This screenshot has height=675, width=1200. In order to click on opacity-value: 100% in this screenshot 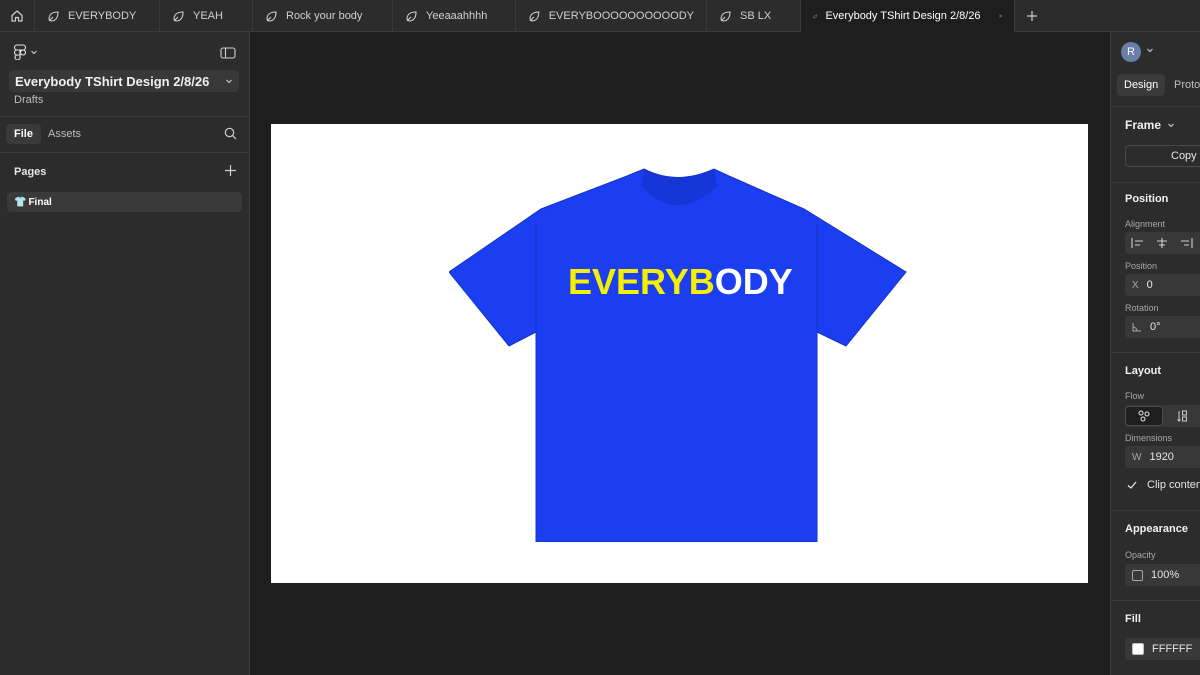, I will do `click(1165, 575)`.